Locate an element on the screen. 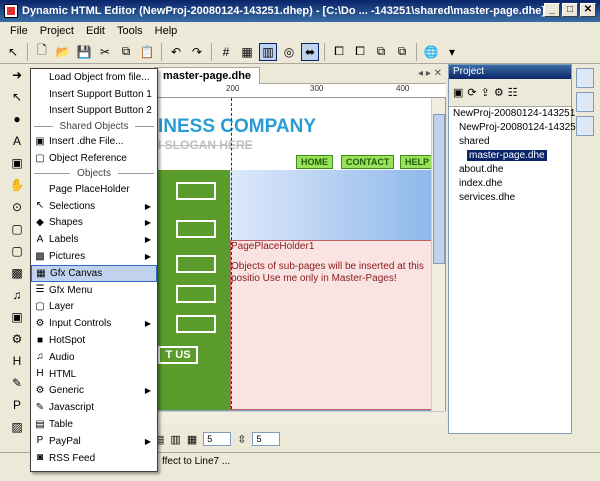 This screenshot has width=600, height=481. open-folder-icon: 📂 is located at coordinates (63, 52).